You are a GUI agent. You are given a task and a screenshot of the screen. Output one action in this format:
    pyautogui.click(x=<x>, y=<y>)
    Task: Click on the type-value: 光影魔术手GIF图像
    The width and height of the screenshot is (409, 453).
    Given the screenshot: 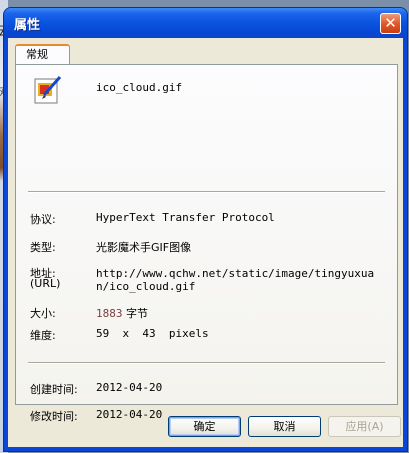 What is the action you would take?
    pyautogui.click(x=144, y=247)
    